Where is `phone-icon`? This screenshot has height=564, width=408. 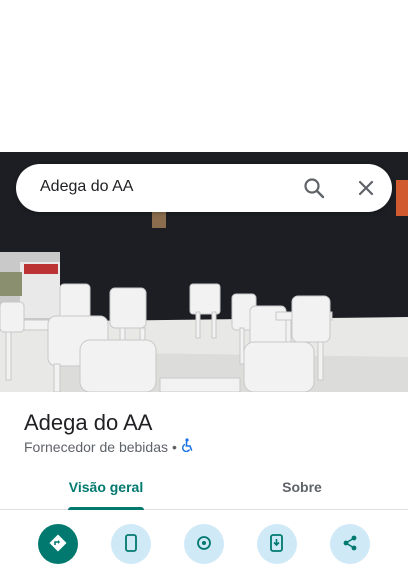 phone-icon is located at coordinates (131, 543).